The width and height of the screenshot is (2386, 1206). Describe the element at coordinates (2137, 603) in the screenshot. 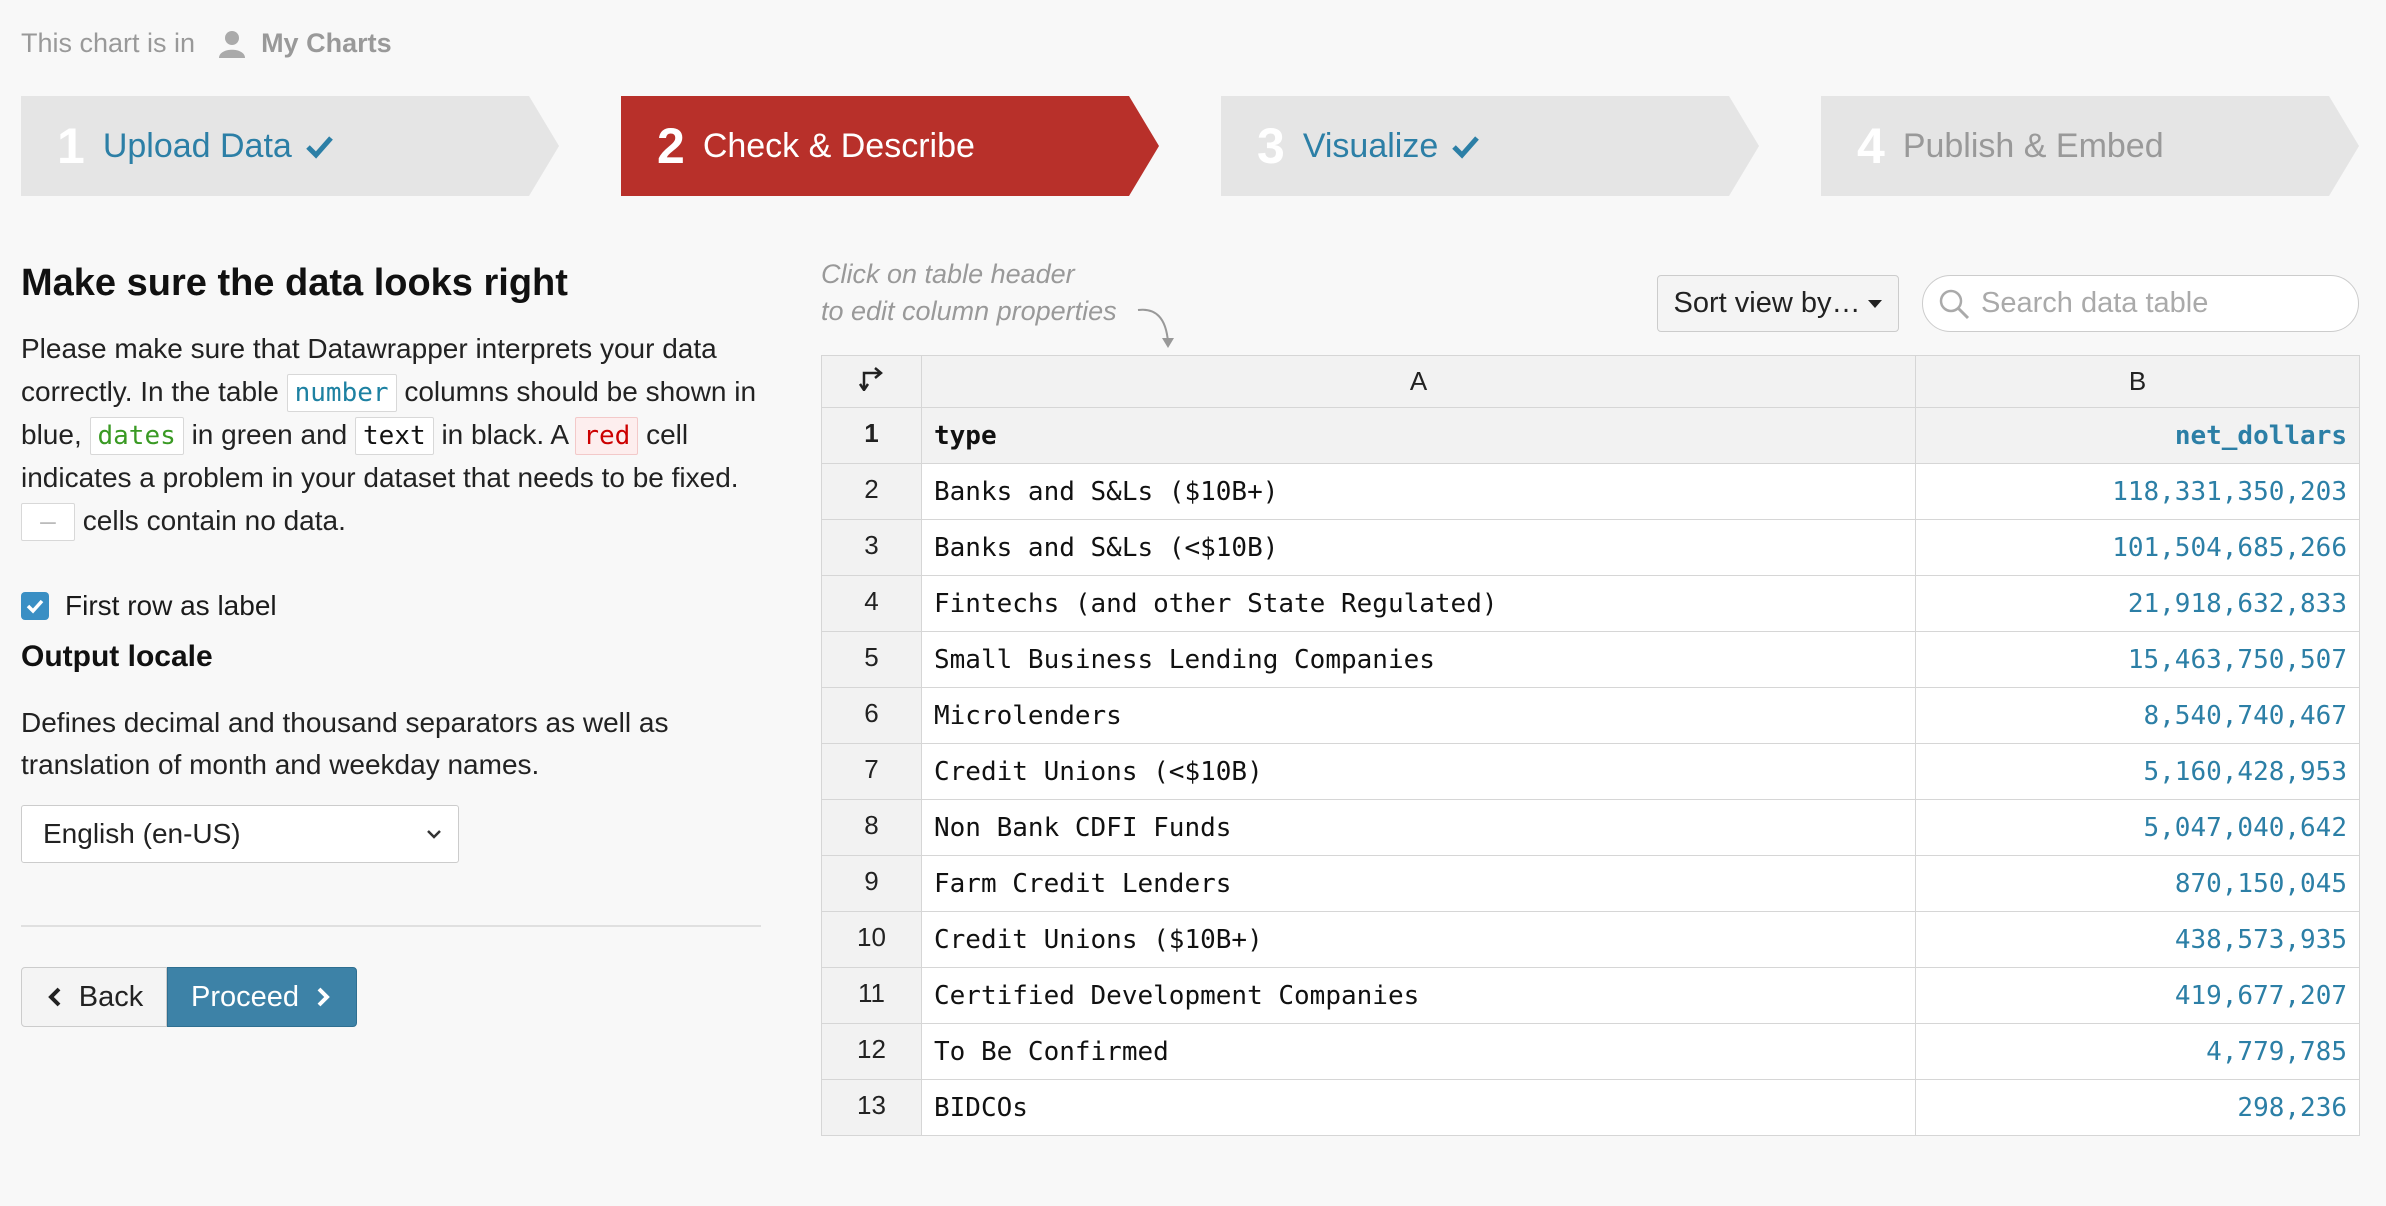

I see `cell-net-dollars: 21,918,632,833` at that location.